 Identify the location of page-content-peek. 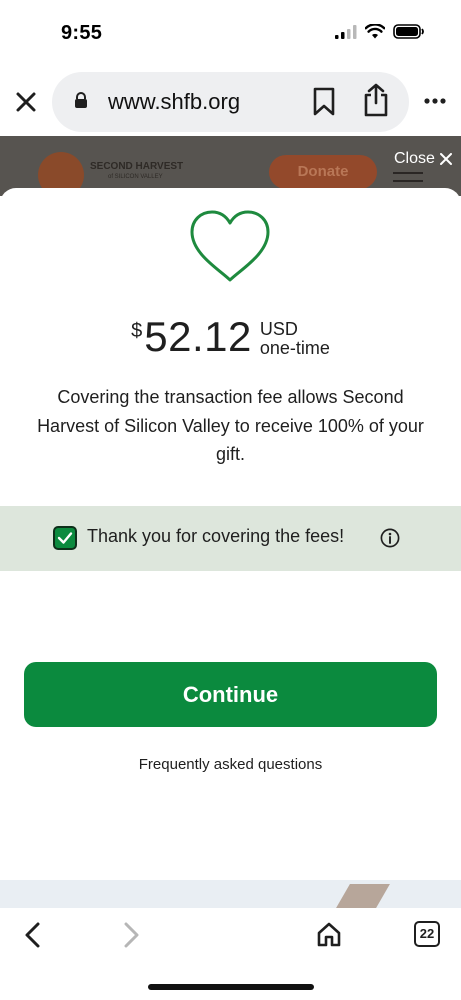
(230, 894).